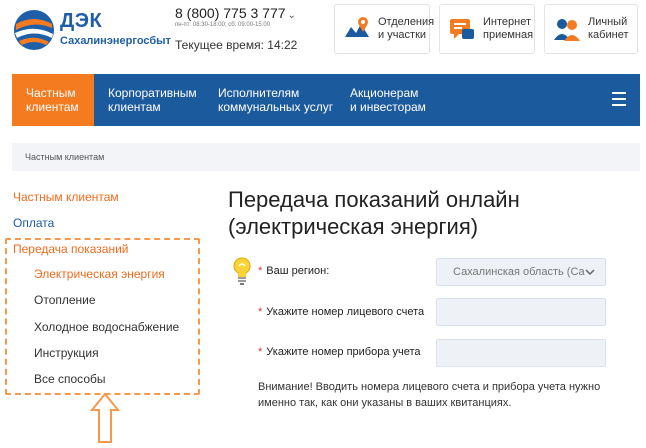 The width and height of the screenshot is (646, 448). Describe the element at coordinates (236, 45) in the screenshot. I see `current-time: Текущее время: 14:22` at that location.